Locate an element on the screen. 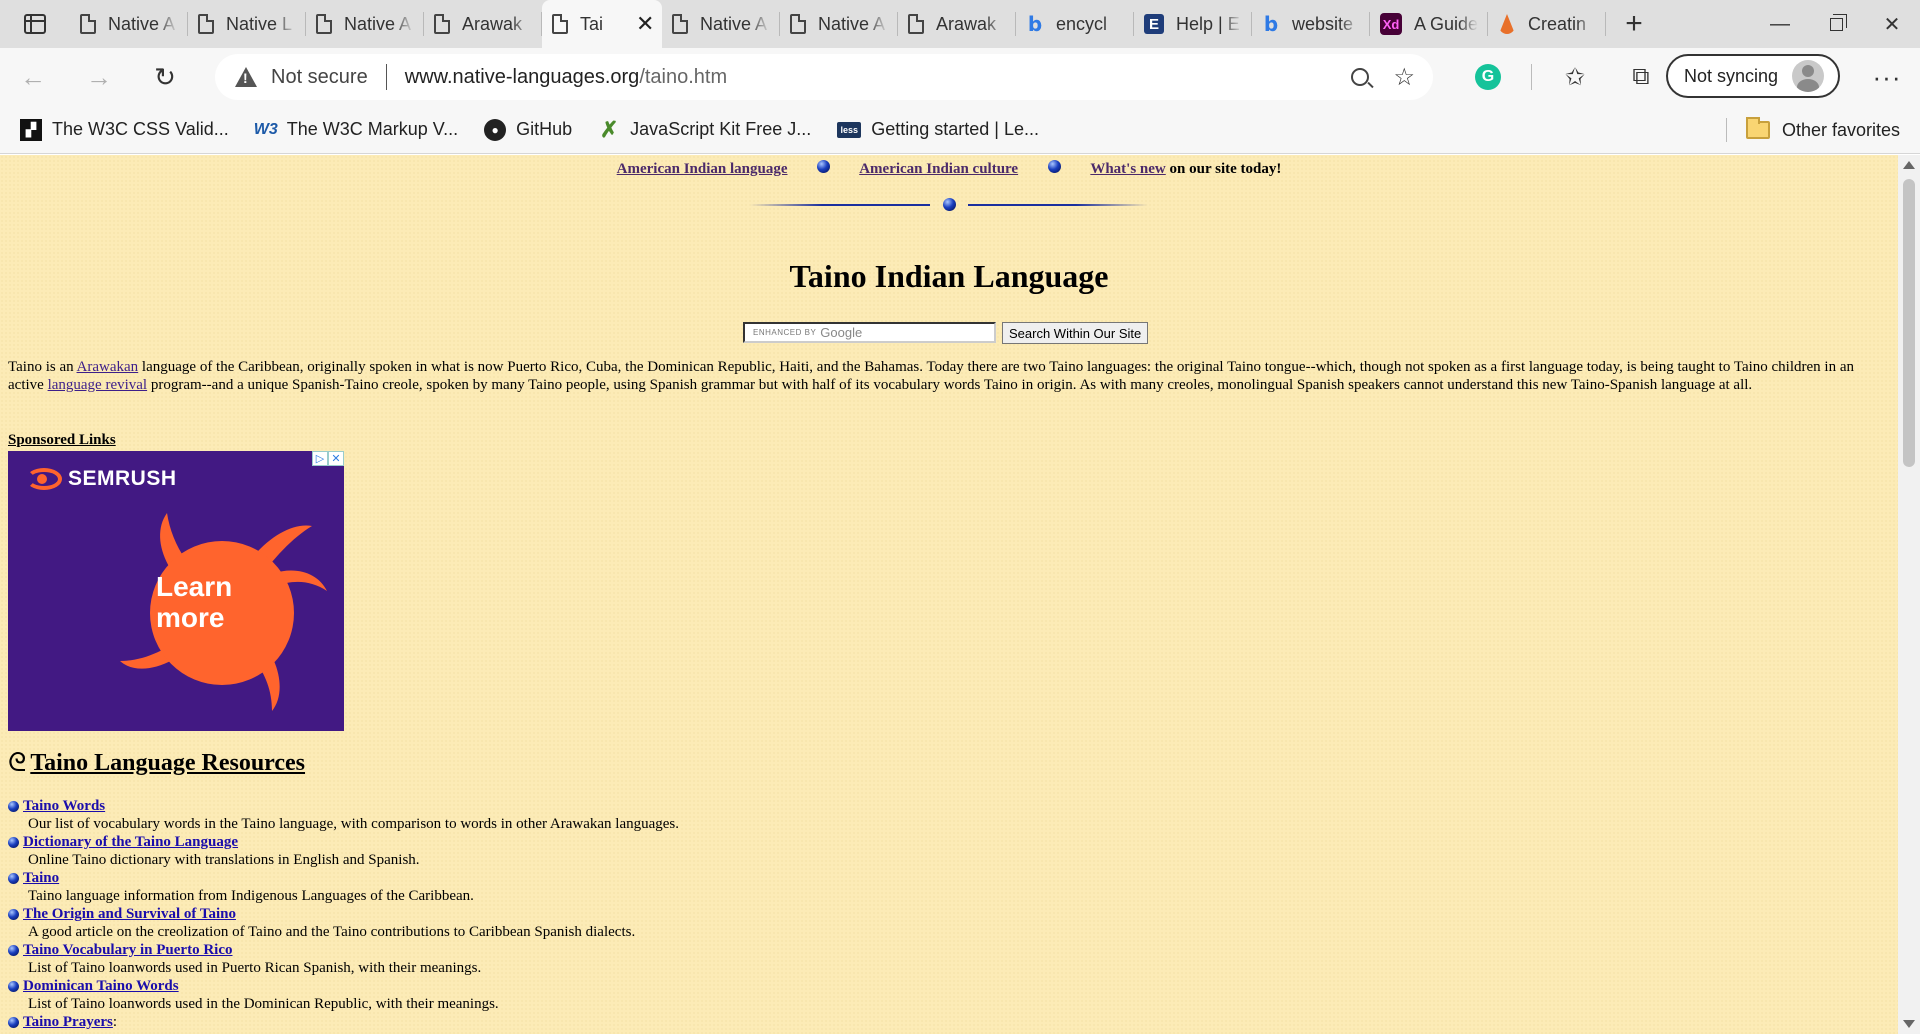 This screenshot has width=1920, height=1034. folder-icon is located at coordinates (1758, 128).